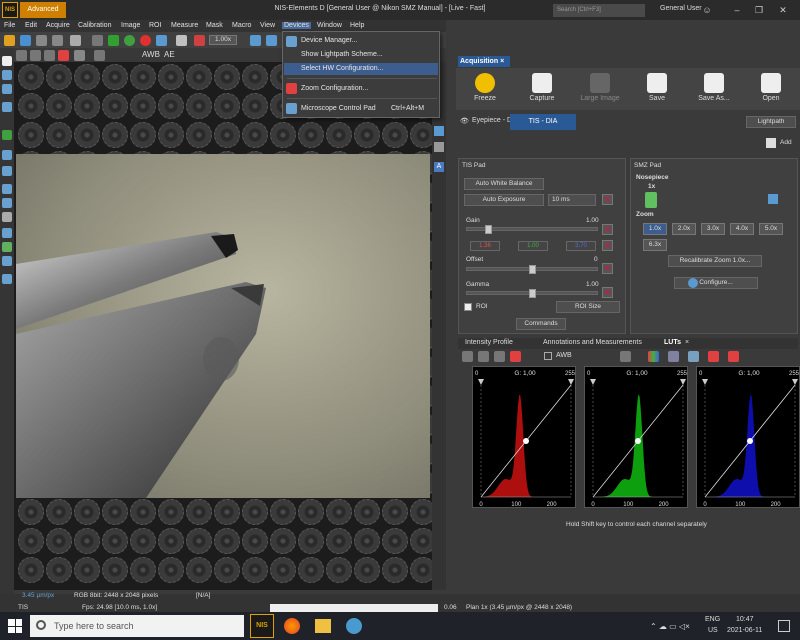  I want to click on gamma-slider-knob, so click(532, 293).